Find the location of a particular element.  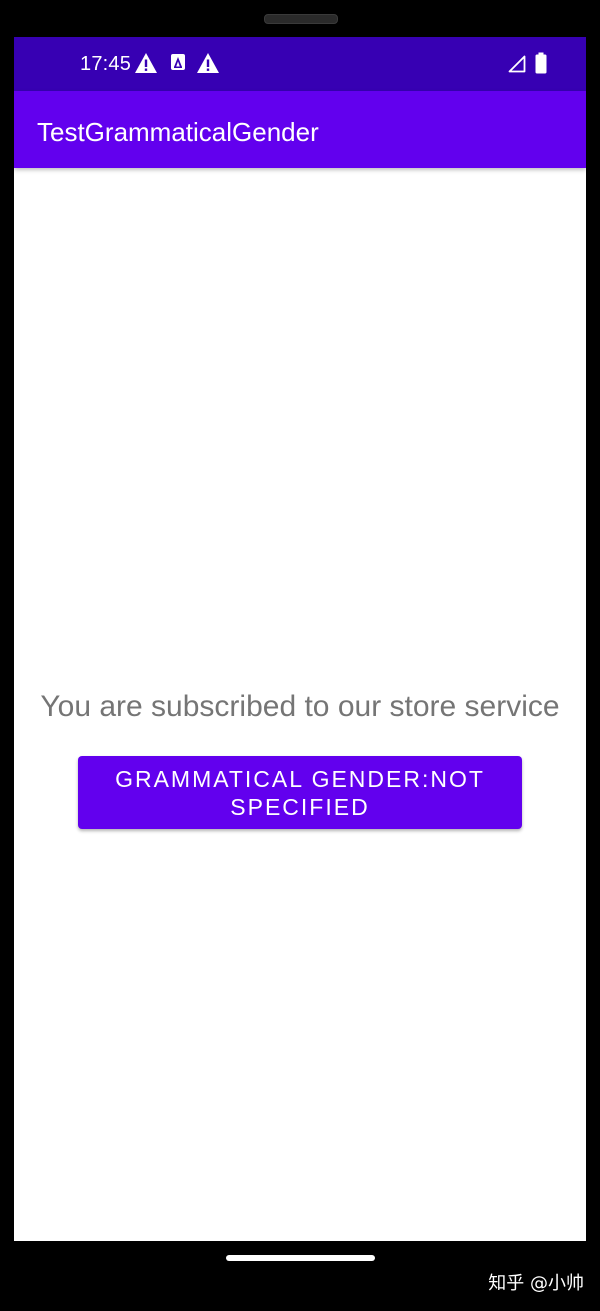

subscription-message: You are subscribed to our store service is located at coordinates (300, 706).